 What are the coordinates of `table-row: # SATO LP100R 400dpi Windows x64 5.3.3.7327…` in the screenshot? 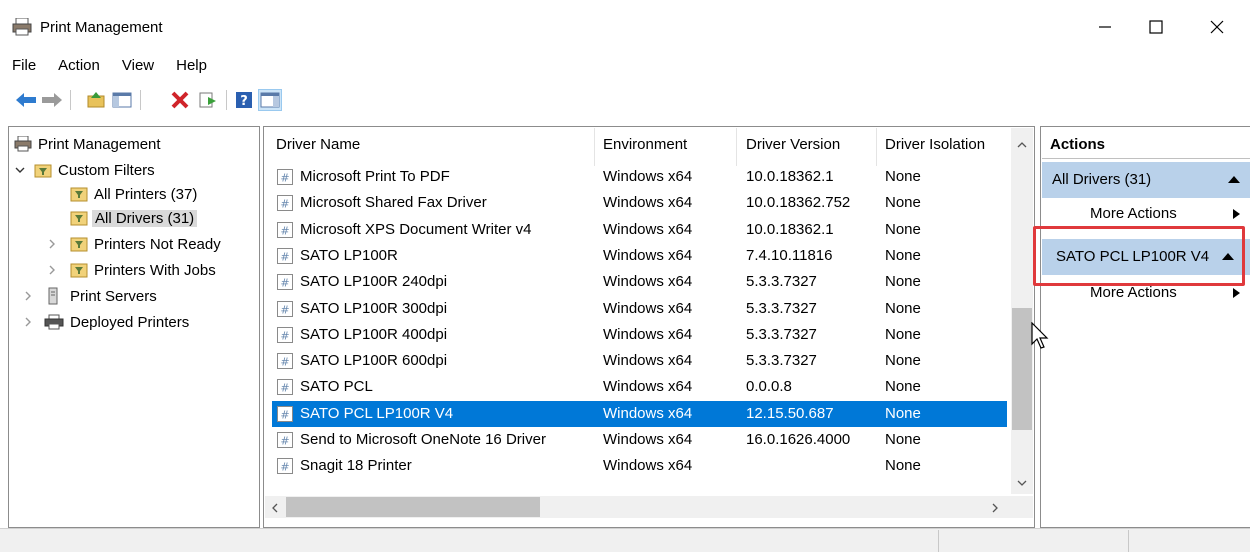 It's located at (639, 335).